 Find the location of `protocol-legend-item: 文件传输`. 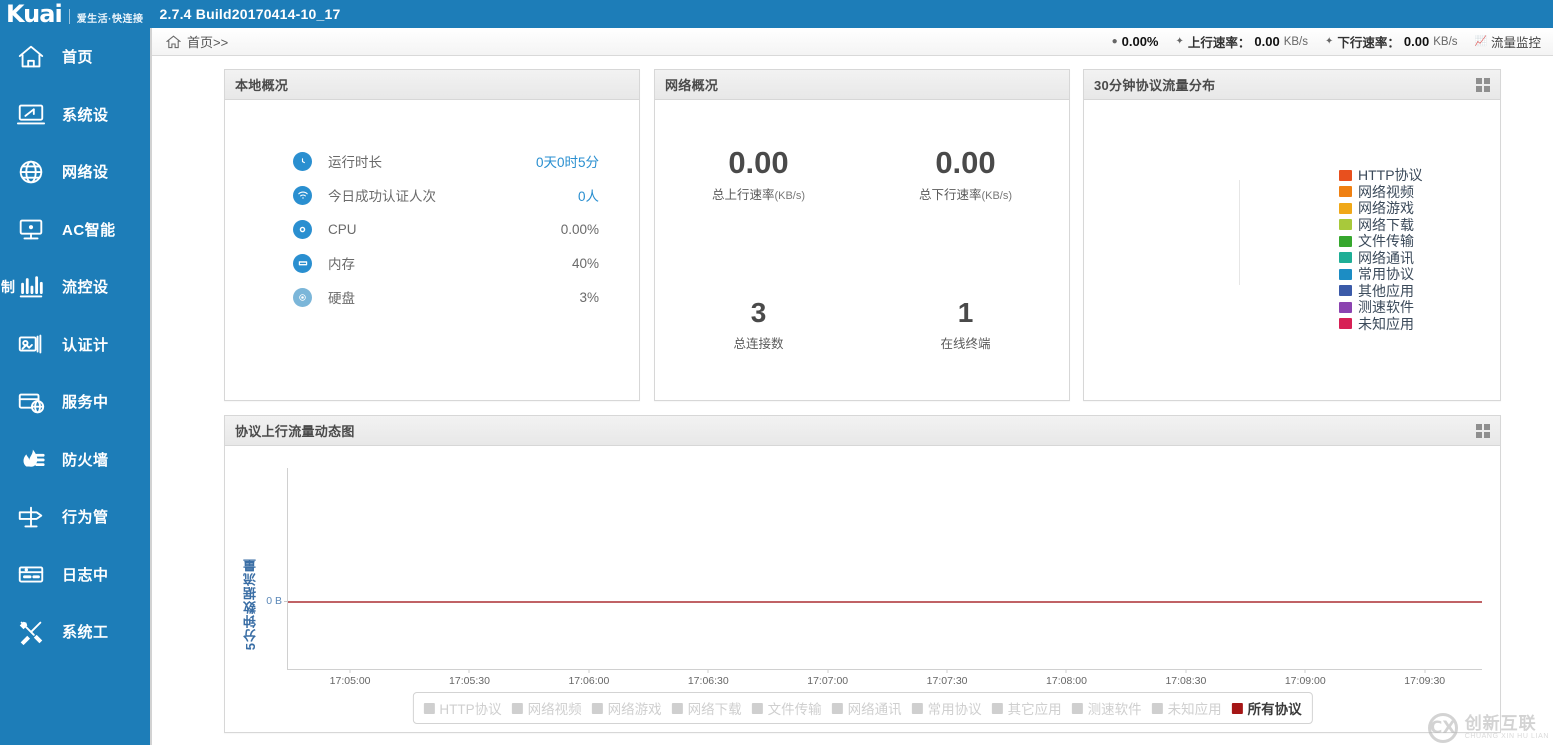

protocol-legend-item: 文件传输 is located at coordinates (1381, 241).